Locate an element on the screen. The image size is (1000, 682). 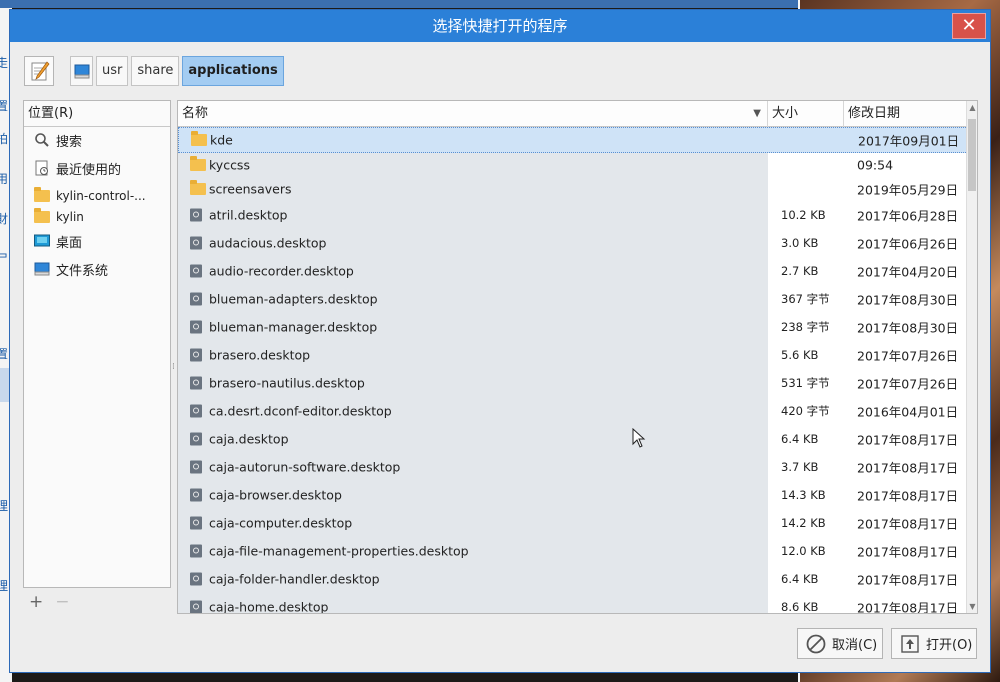
title-bar: 选择快捷打开的程序 ✕ is located at coordinates (500, 26).